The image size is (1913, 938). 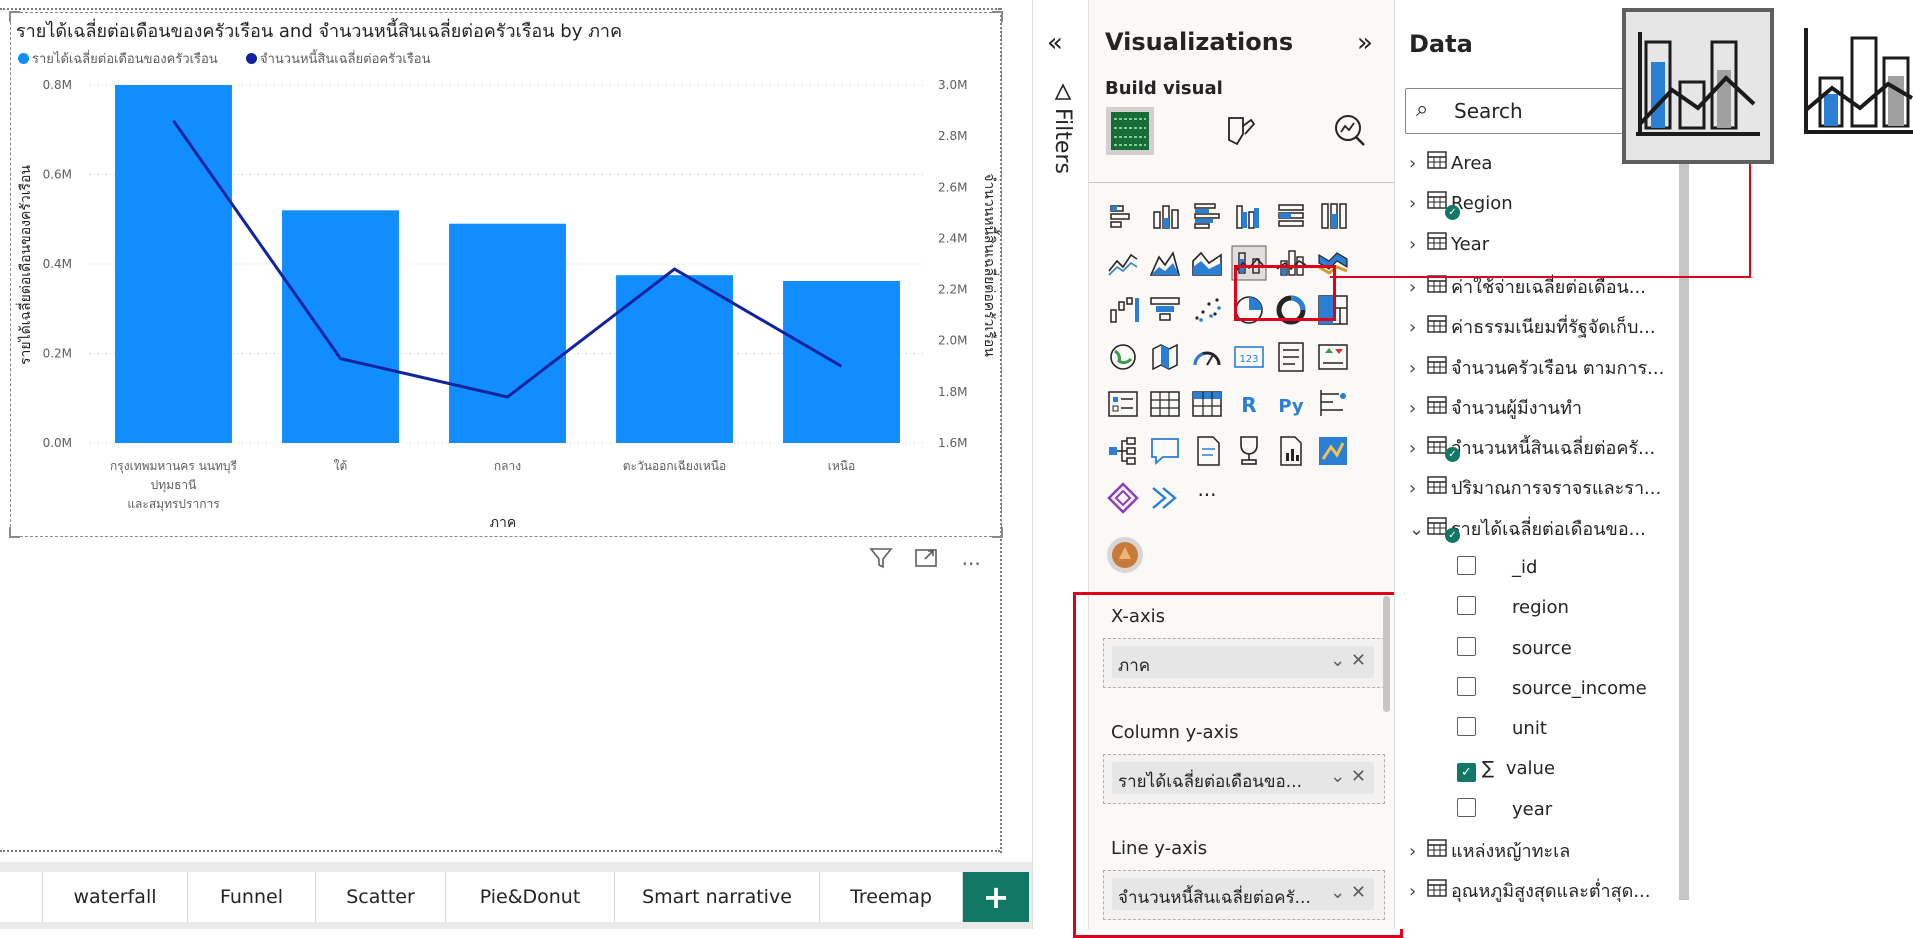 I want to click on field-checkbox: ✓, so click(x=1466, y=772).